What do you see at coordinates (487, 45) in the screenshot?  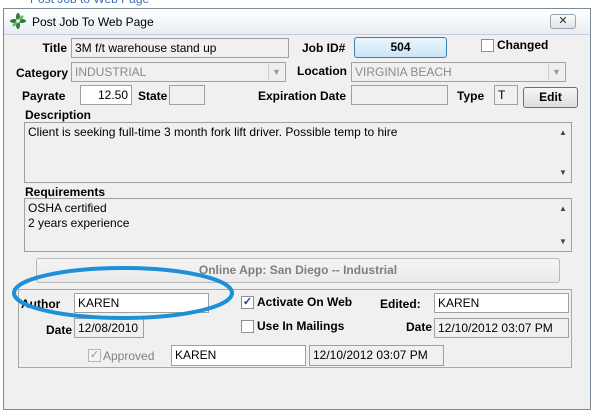 I see `changed-checkbox` at bounding box center [487, 45].